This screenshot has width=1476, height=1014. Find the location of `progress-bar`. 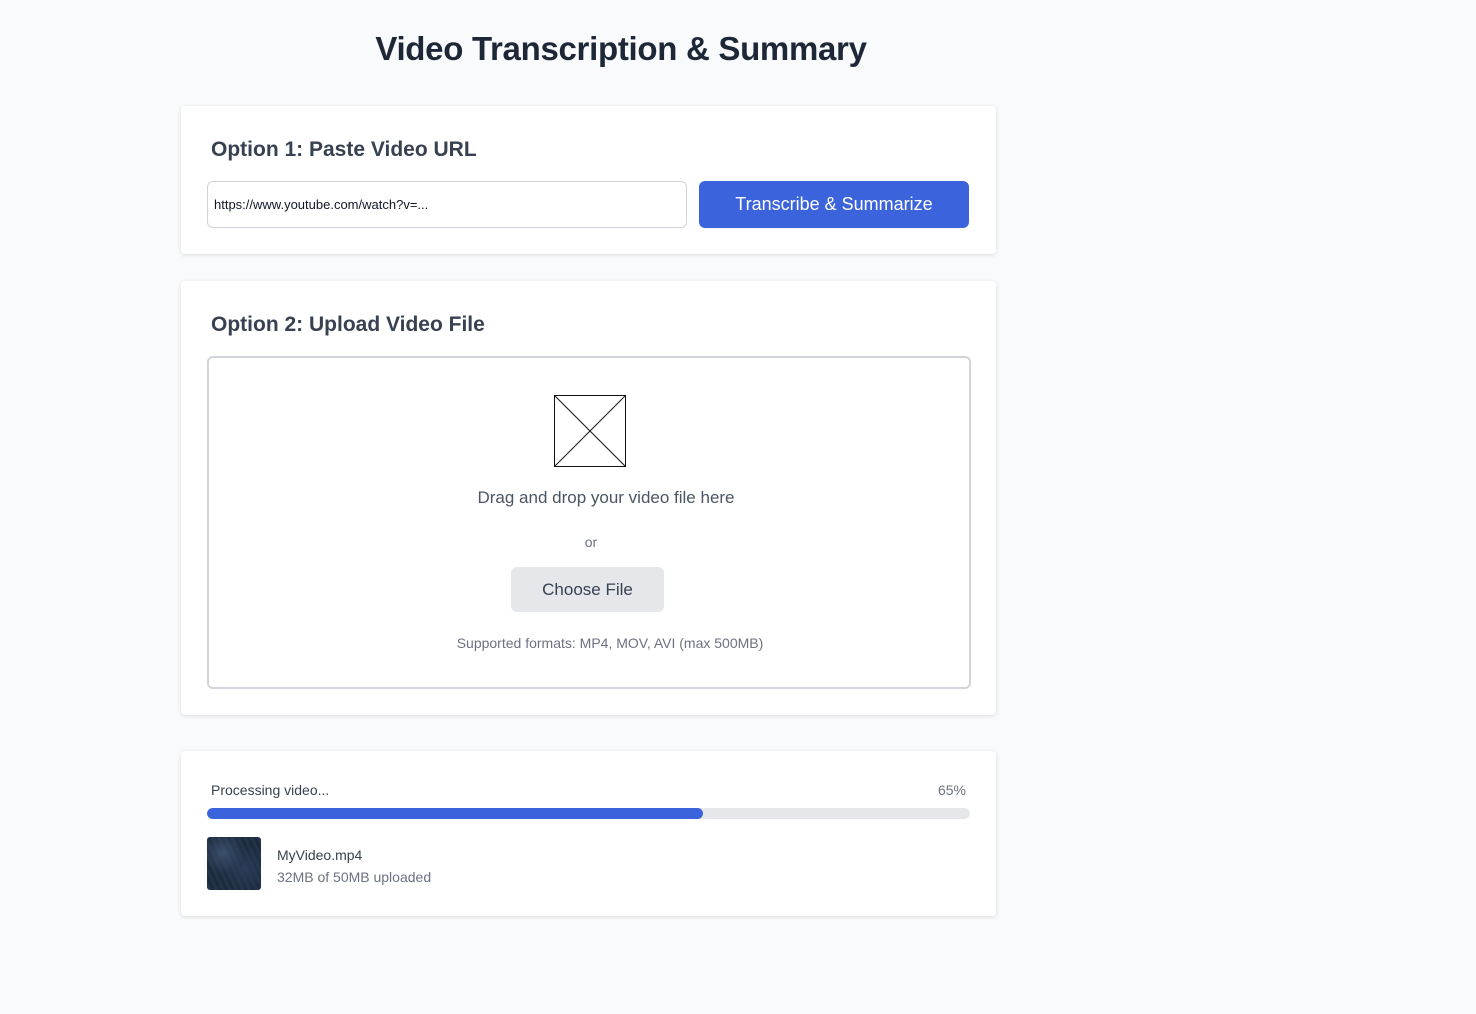

progress-bar is located at coordinates (588, 813).